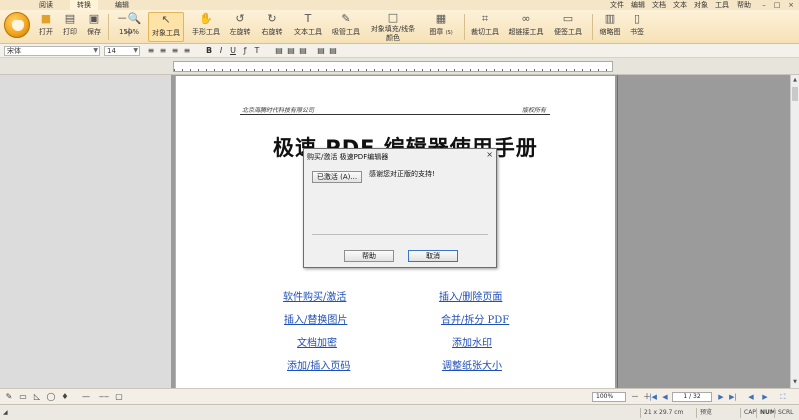 The height and width of the screenshot is (420, 799). What do you see at coordinates (221, 51) in the screenshot?
I see `italic-button: I` at bounding box center [221, 51].